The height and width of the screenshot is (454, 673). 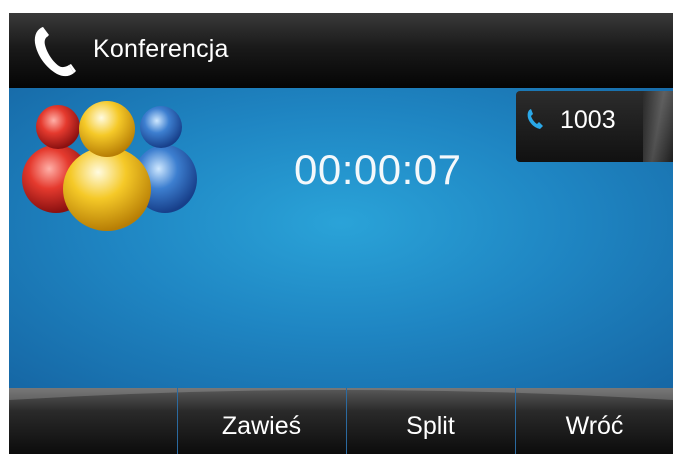 I want to click on back-button: Wróć, so click(x=594, y=421).